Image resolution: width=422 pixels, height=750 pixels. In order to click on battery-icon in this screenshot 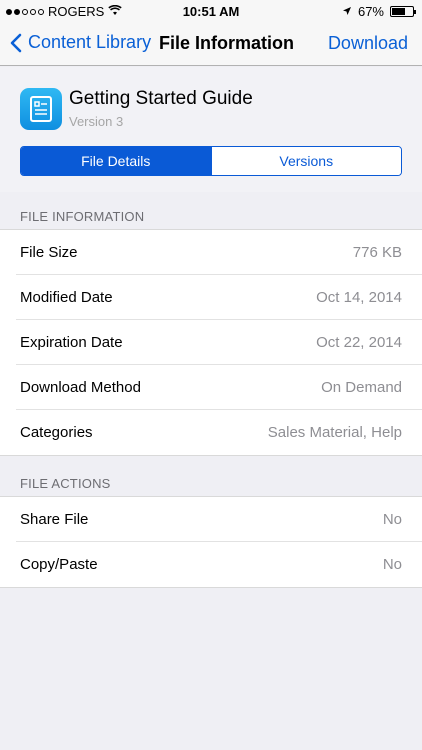, I will do `click(403, 11)`.